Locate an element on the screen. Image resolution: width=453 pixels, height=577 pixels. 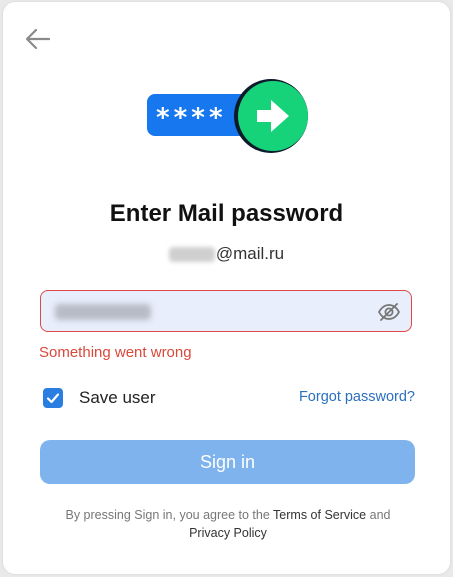
error-message: Something went wrong is located at coordinates (115, 352).